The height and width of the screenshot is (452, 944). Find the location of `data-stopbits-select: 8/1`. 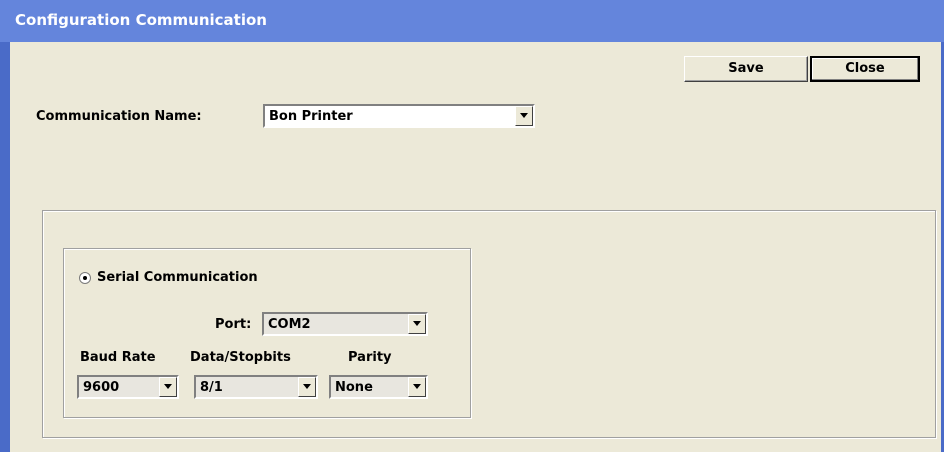

data-stopbits-select: 8/1 is located at coordinates (256, 387).